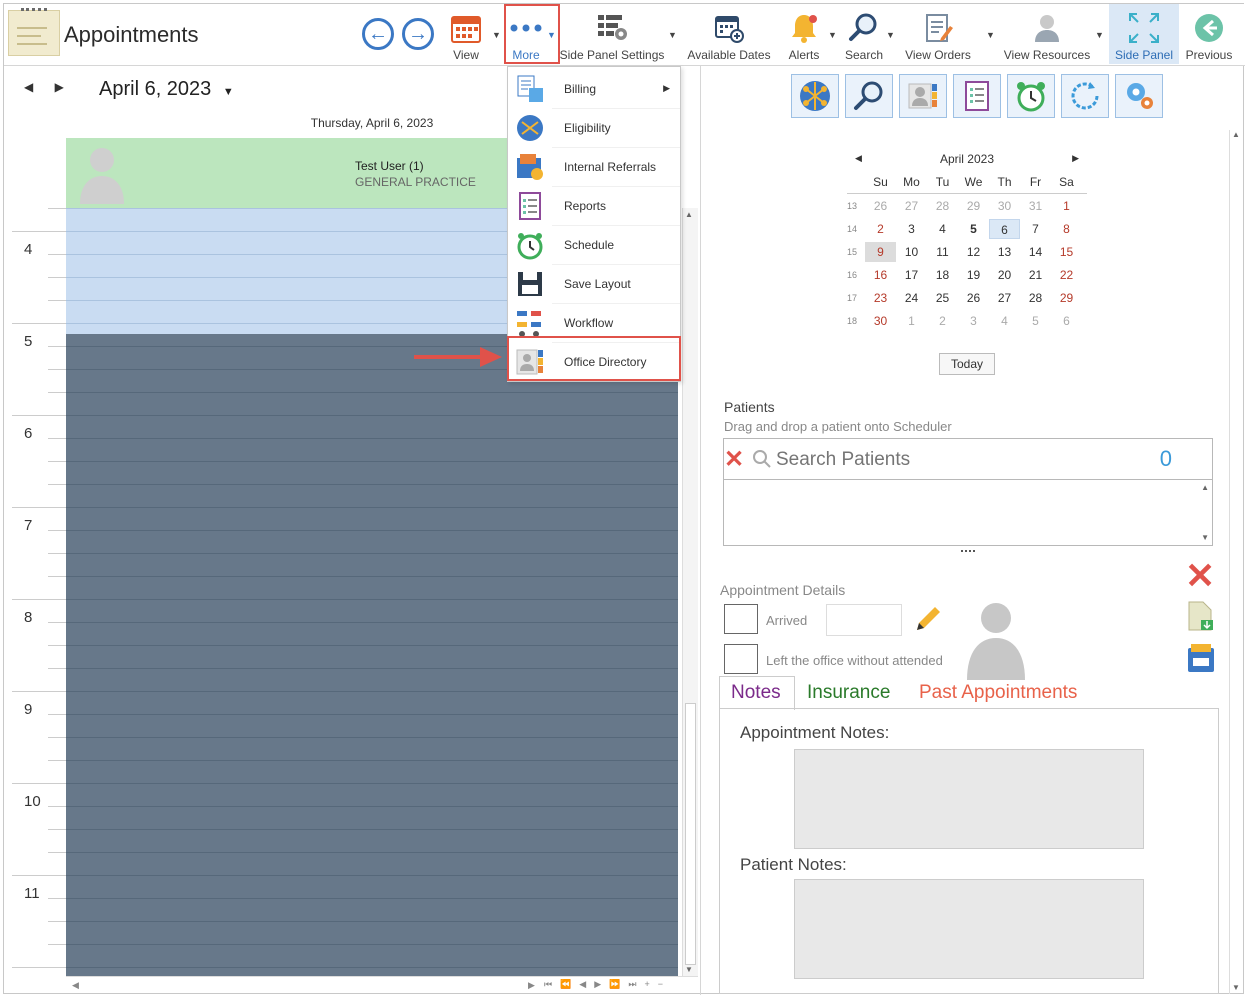 The width and height of the screenshot is (1251, 999). I want to click on calendar-day: 13, so click(1004, 252).